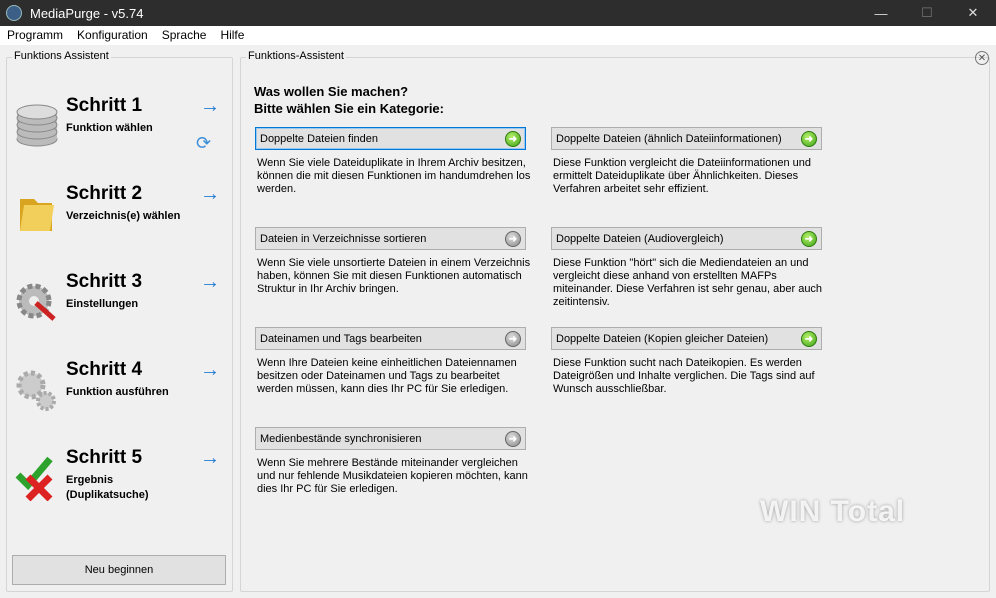 This screenshot has width=996, height=598. What do you see at coordinates (61, 56) in the screenshot?
I see `group-label: Funktions Assistent` at bounding box center [61, 56].